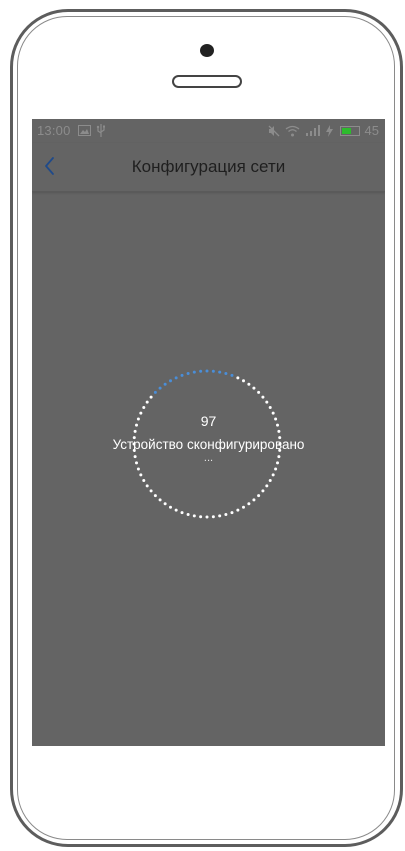 This screenshot has width=405, height=851. Describe the element at coordinates (329, 130) in the screenshot. I see `charging-icon` at that location.